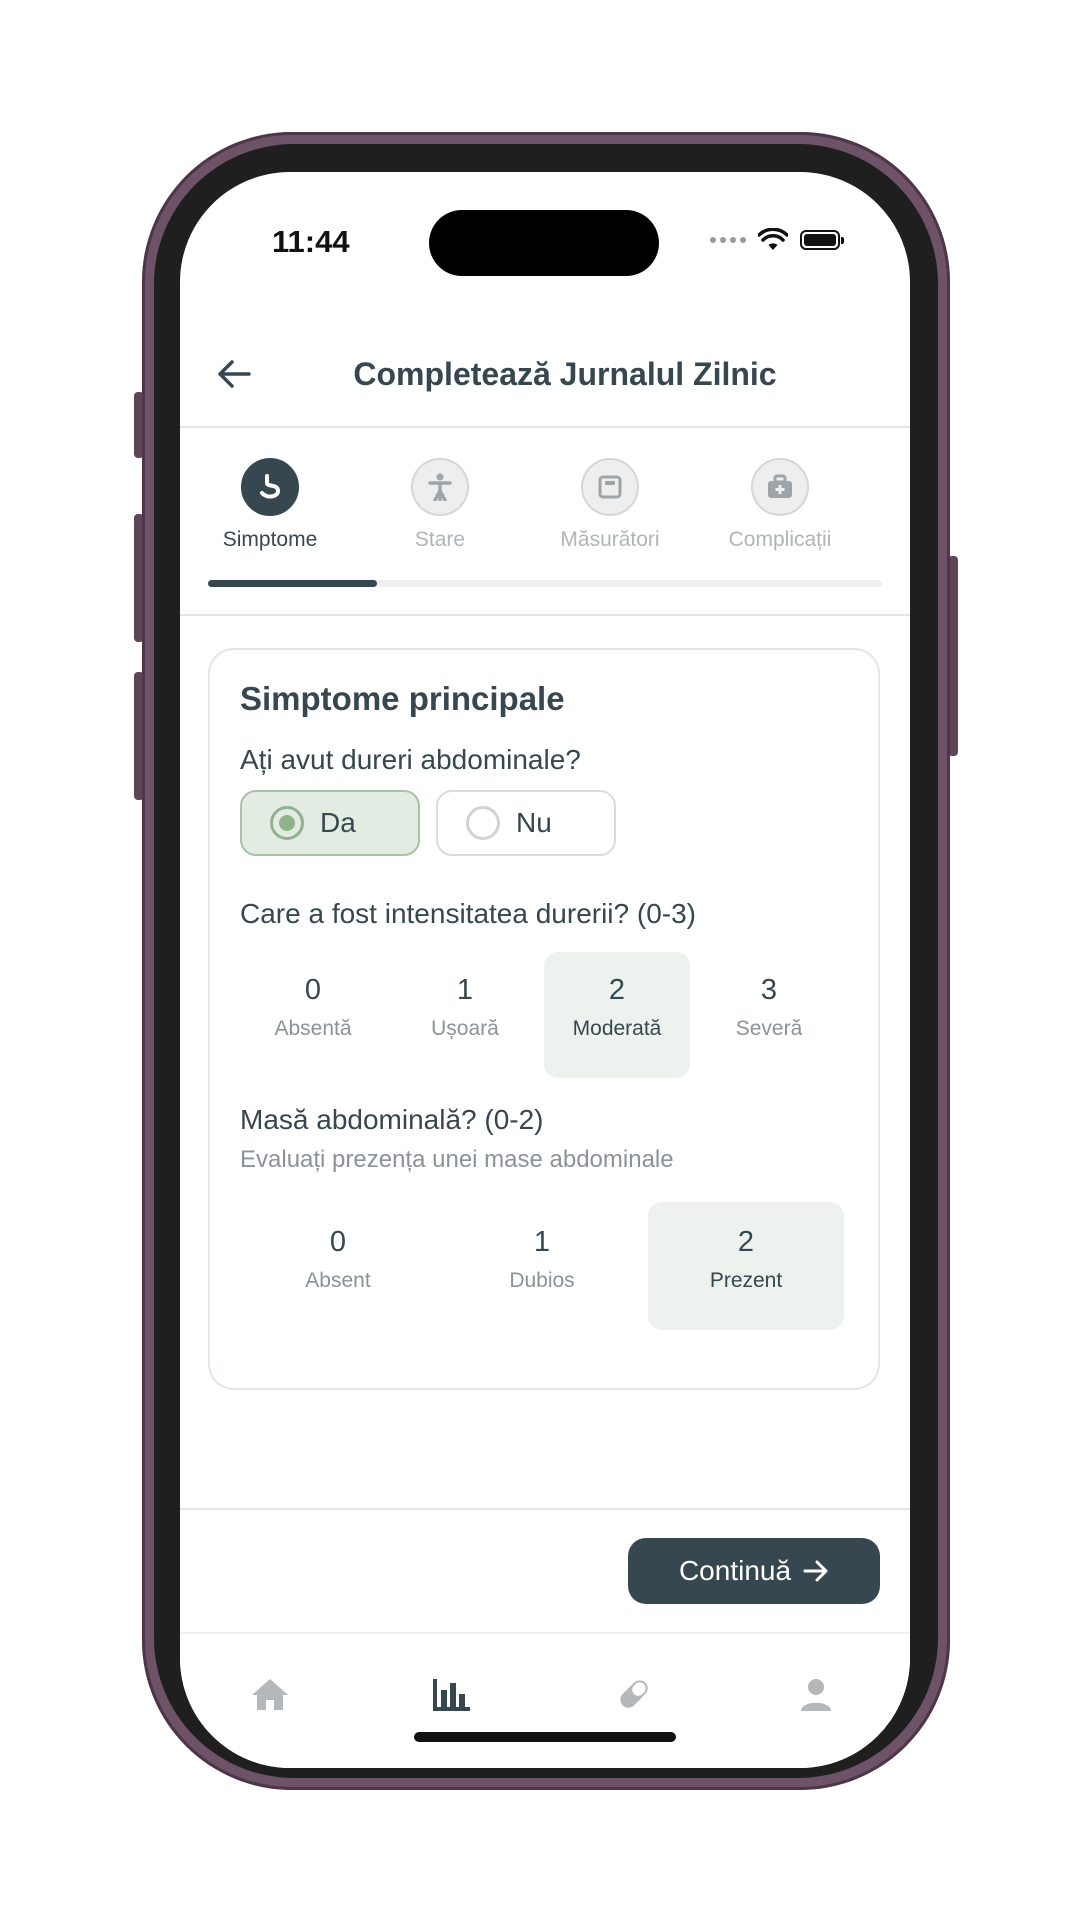  What do you see at coordinates (534, 822) in the screenshot?
I see `radio-label: Nu` at bounding box center [534, 822].